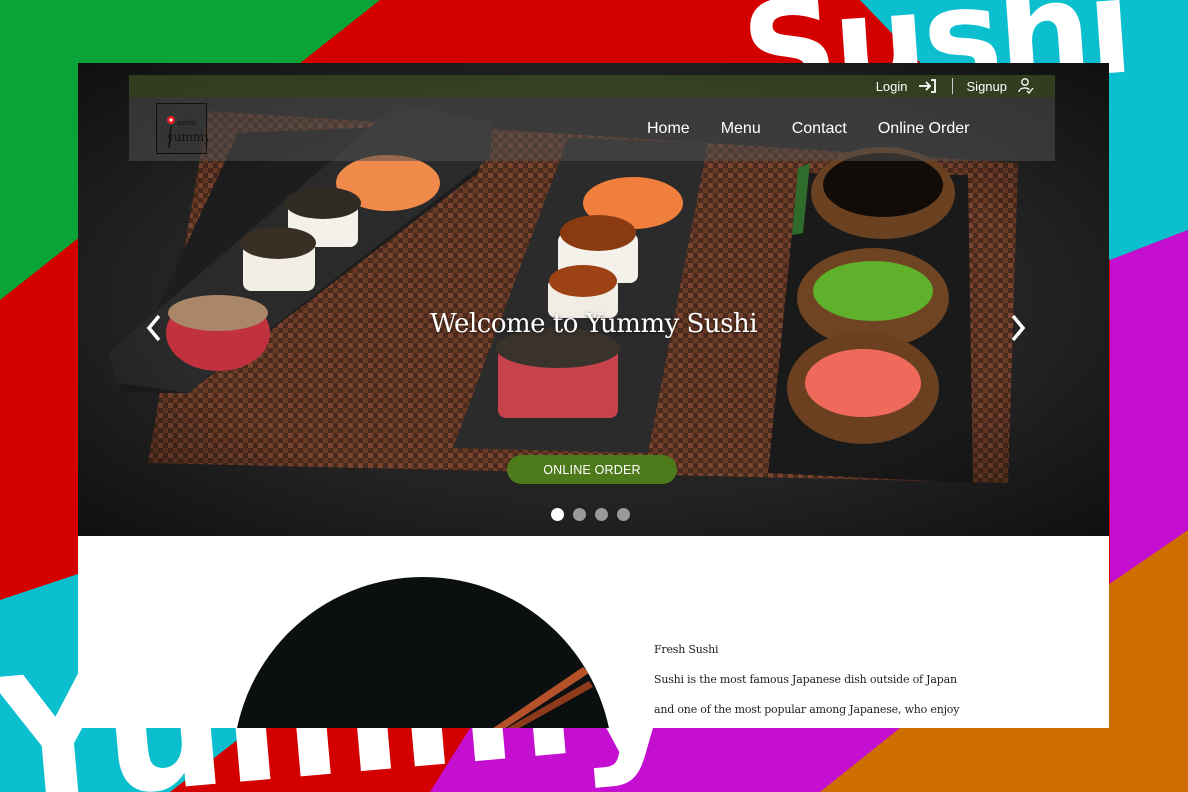 This screenshot has height=792, width=1188. Describe the element at coordinates (686, 649) in the screenshot. I see `intro-heading: Fresh Sushi` at that location.